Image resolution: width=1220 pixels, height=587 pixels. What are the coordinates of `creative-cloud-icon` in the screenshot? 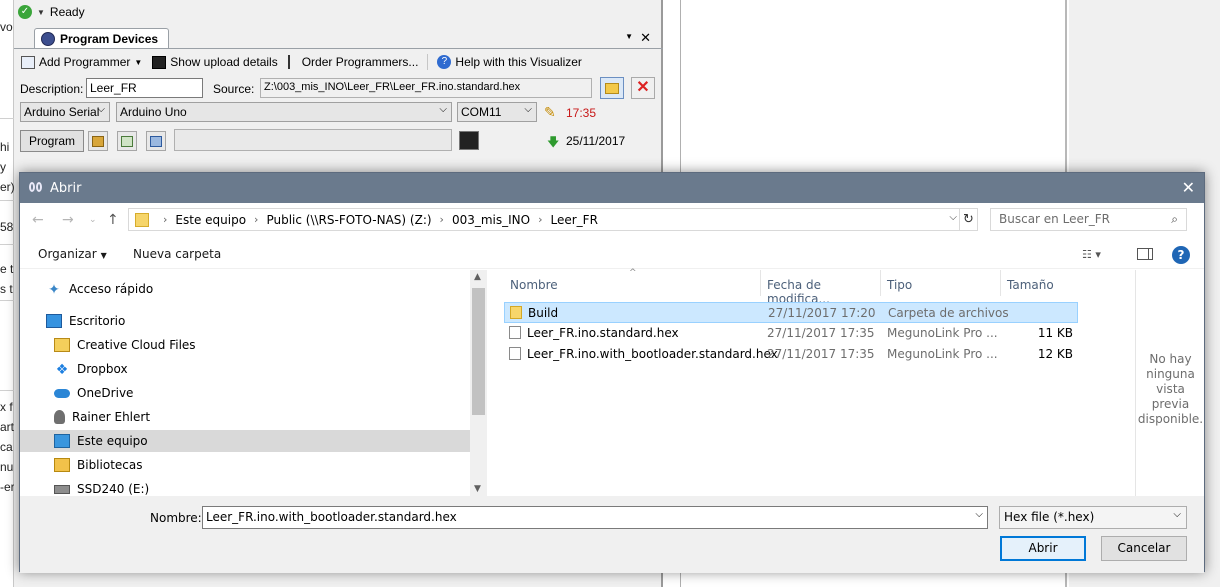 It's located at (62, 345).